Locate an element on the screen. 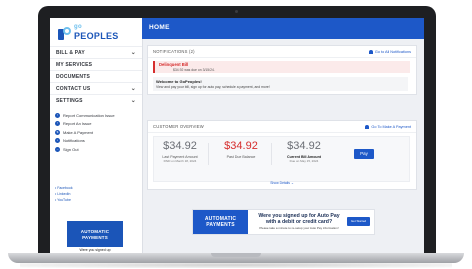  youtube-link: • YouTube is located at coordinates (64, 201).